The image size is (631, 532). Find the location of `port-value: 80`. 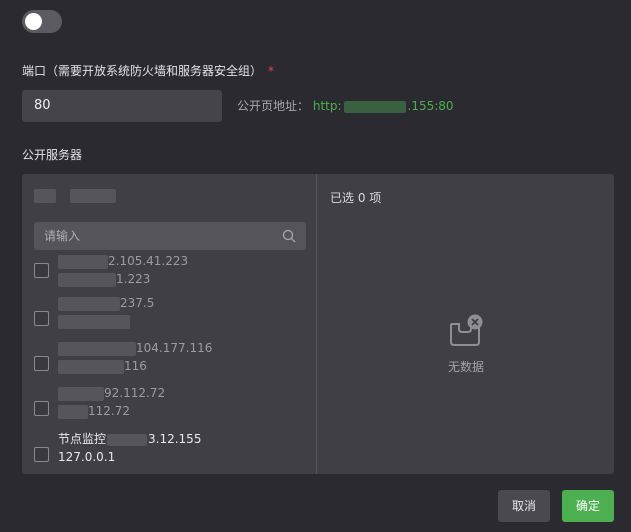

port-value: 80 is located at coordinates (42, 105).